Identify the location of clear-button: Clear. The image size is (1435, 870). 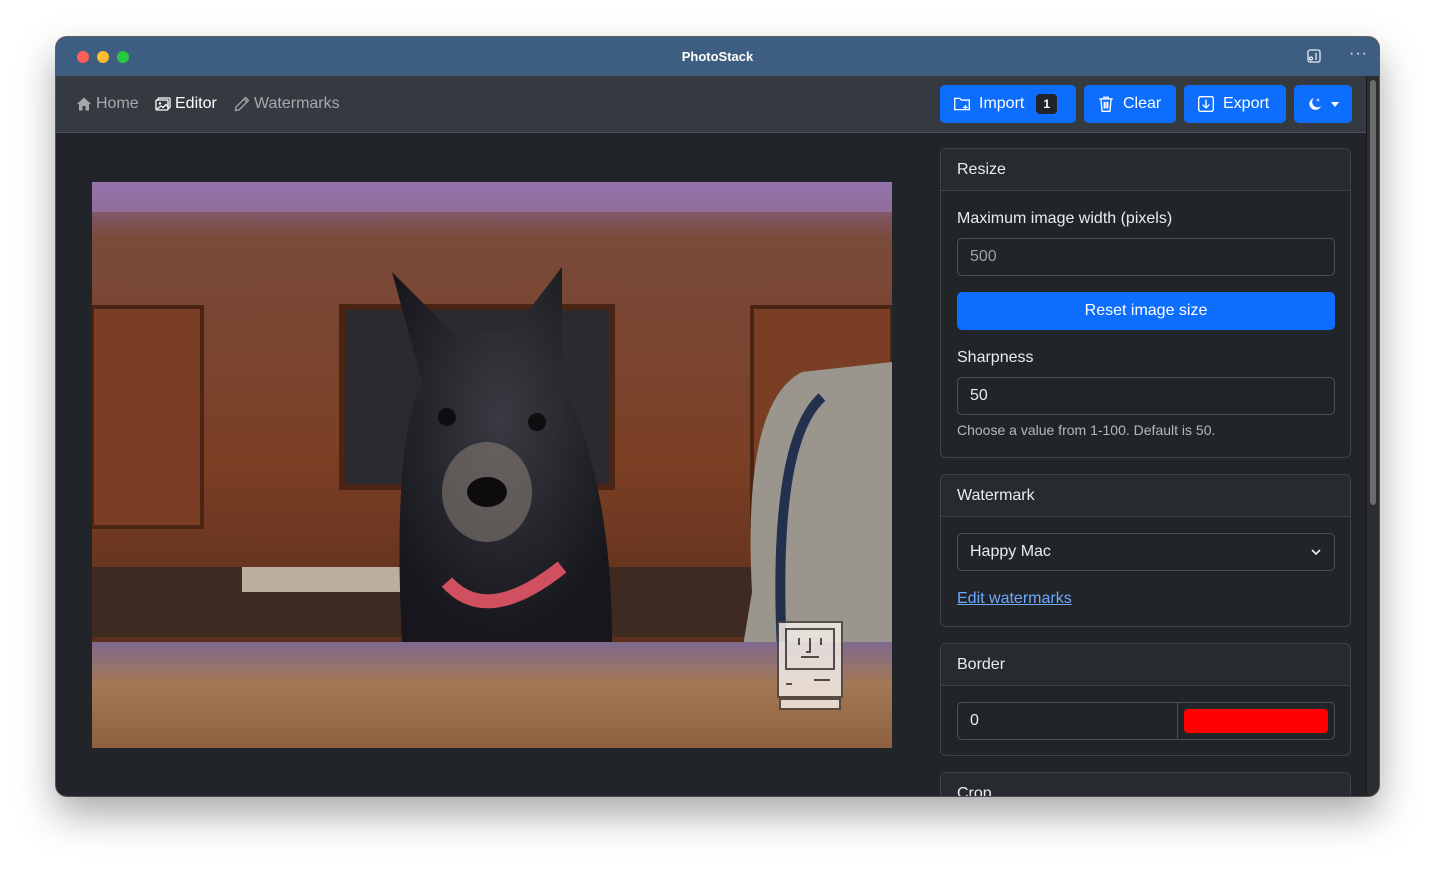
(1130, 104).